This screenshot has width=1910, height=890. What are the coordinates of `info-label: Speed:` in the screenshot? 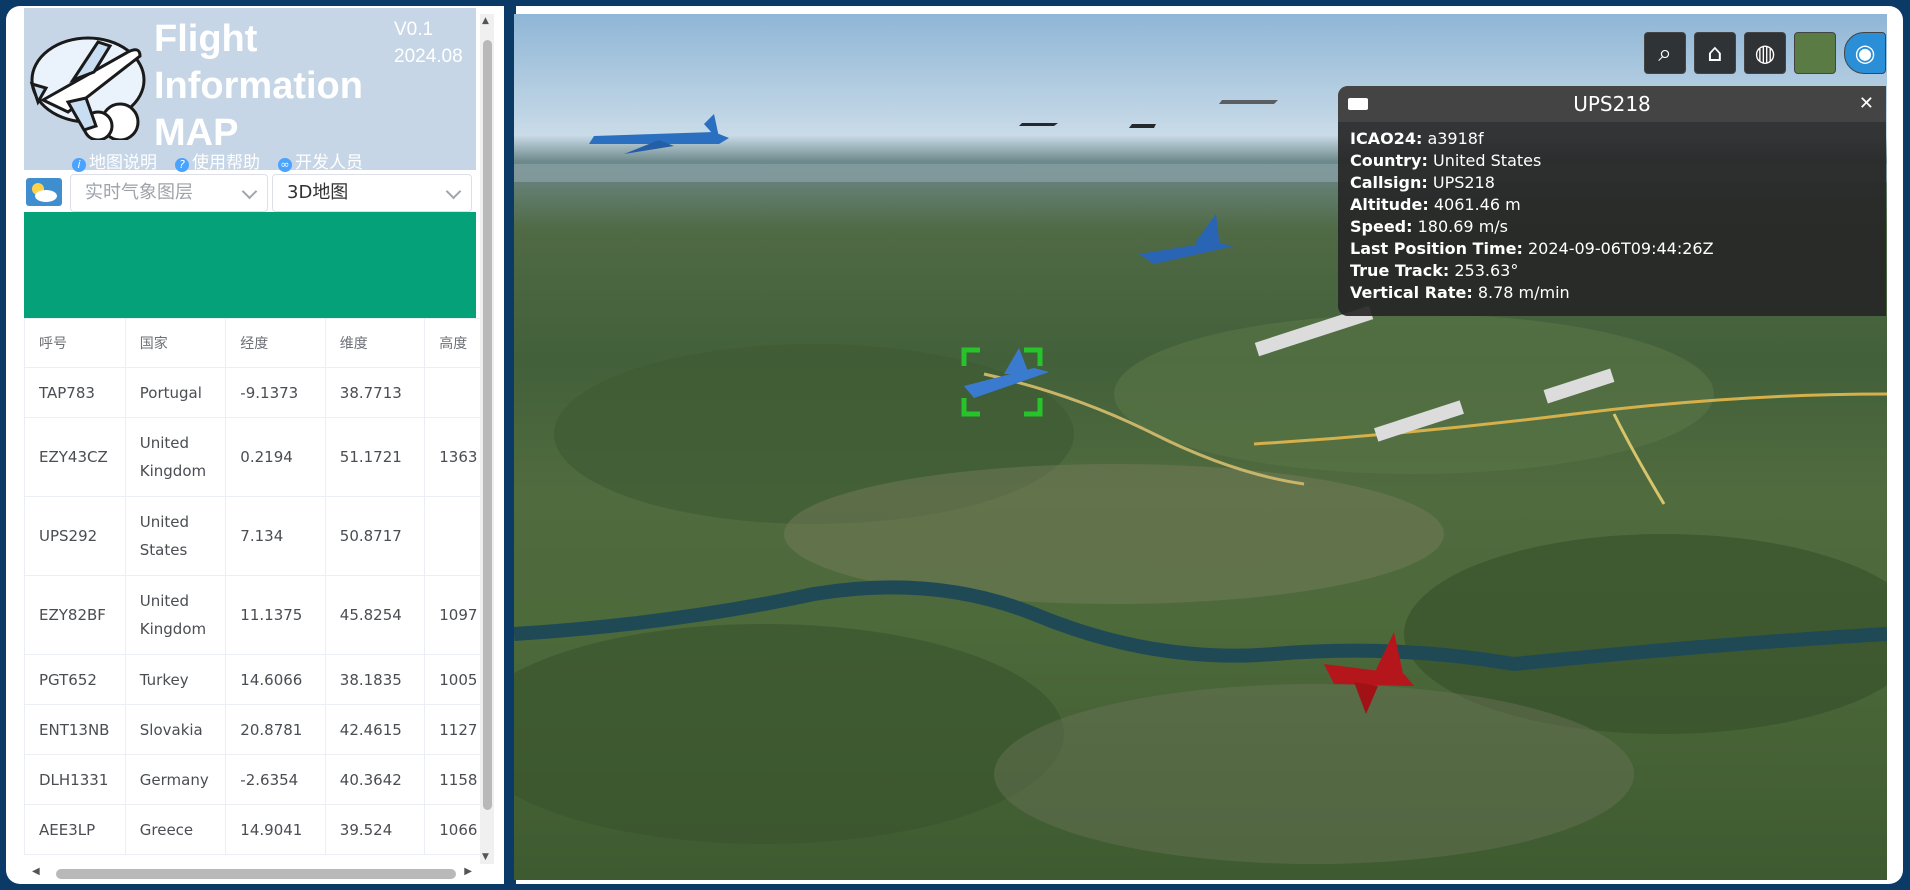 It's located at (1381, 226).